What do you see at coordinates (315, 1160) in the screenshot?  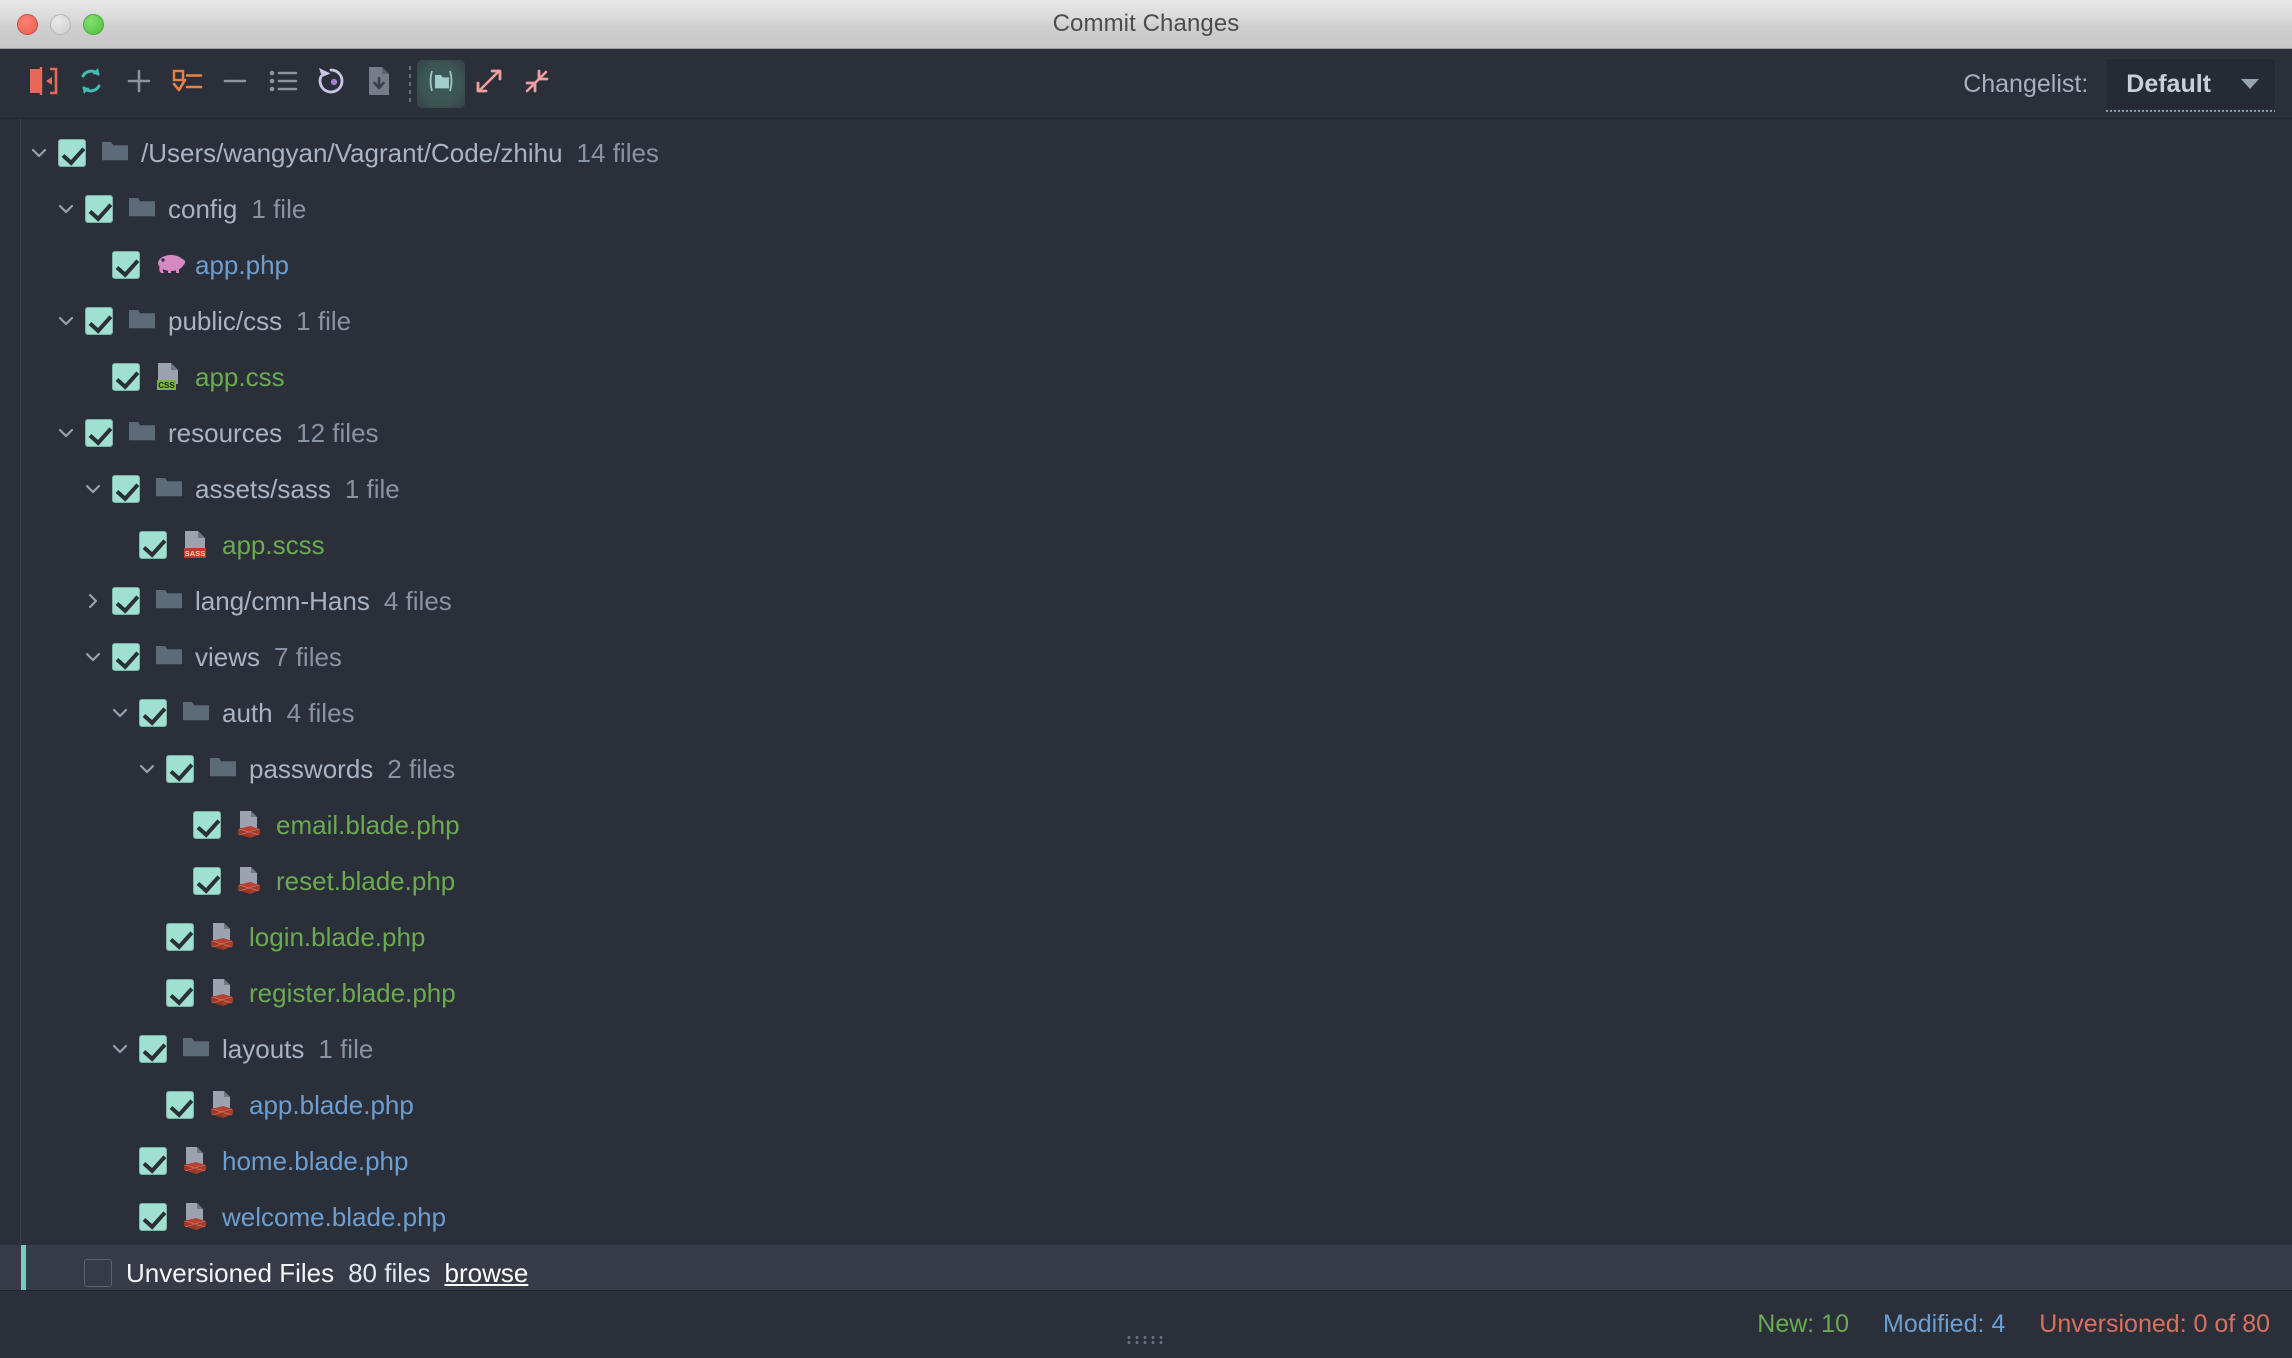 I see `row-label: home.blade.php` at bounding box center [315, 1160].